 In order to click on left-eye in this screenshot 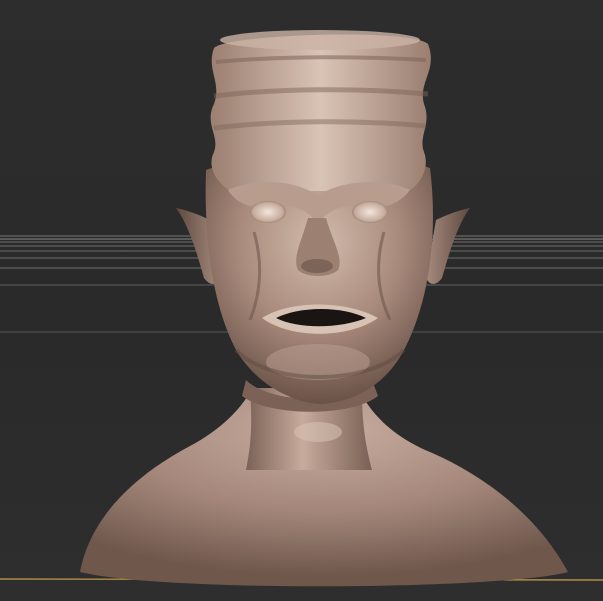, I will do `click(268, 212)`.